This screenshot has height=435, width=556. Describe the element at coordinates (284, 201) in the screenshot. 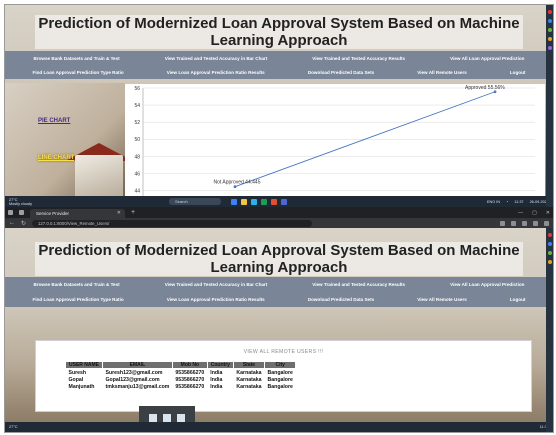

I see `store-icon` at that location.